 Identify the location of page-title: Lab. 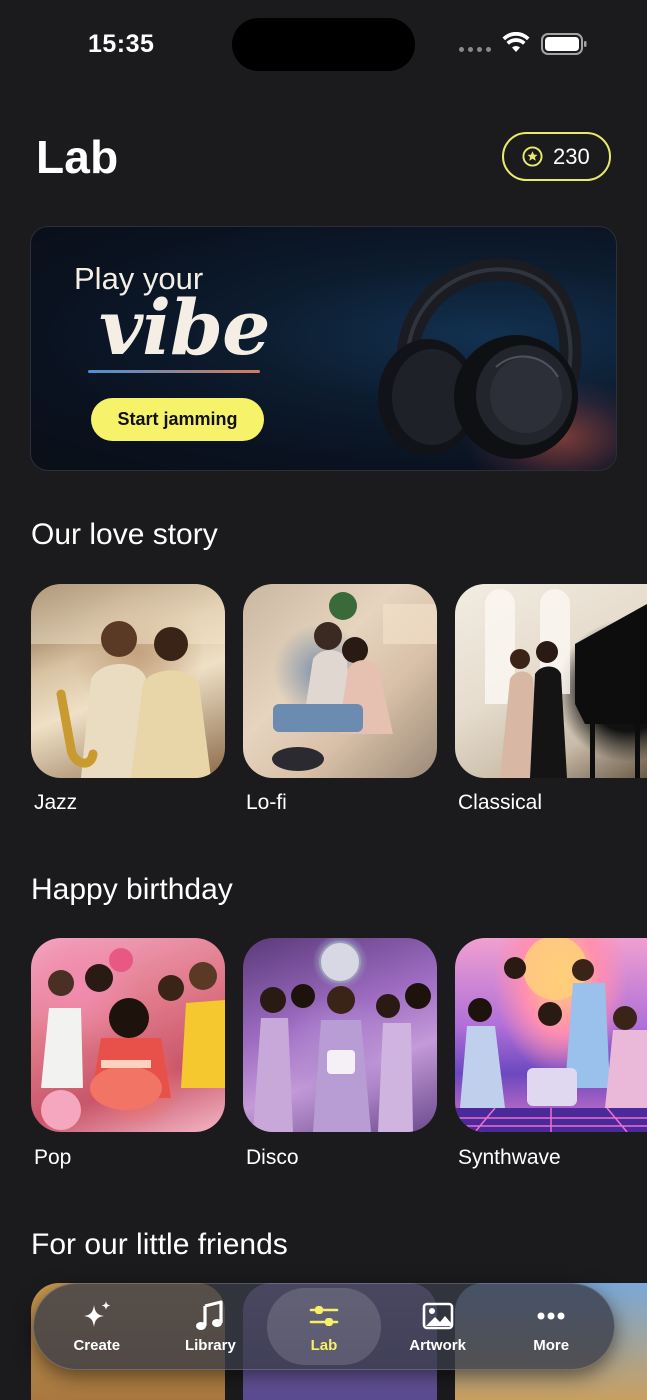
(77, 157).